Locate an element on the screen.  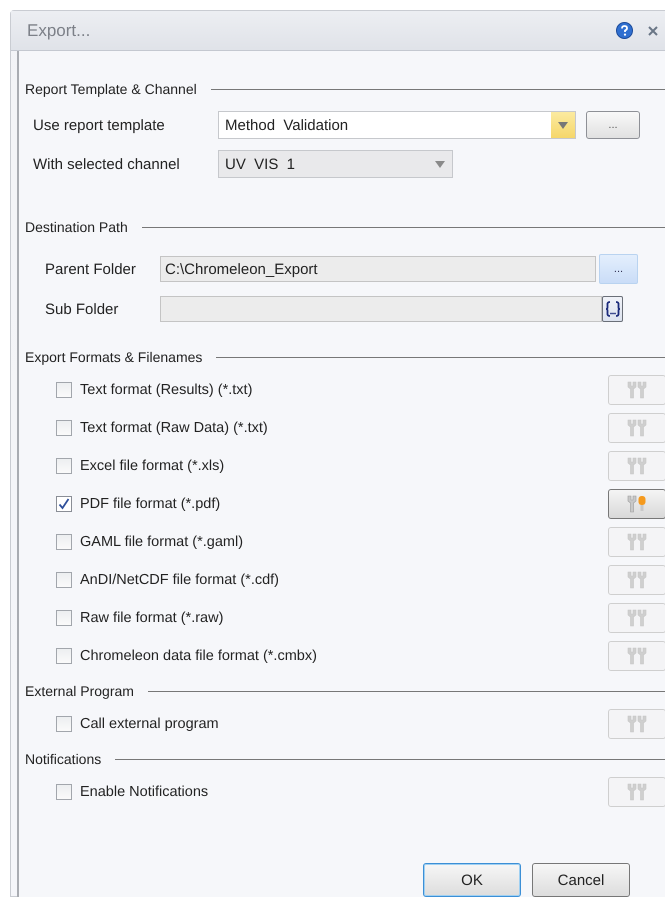
sub-folder-field is located at coordinates (381, 309).